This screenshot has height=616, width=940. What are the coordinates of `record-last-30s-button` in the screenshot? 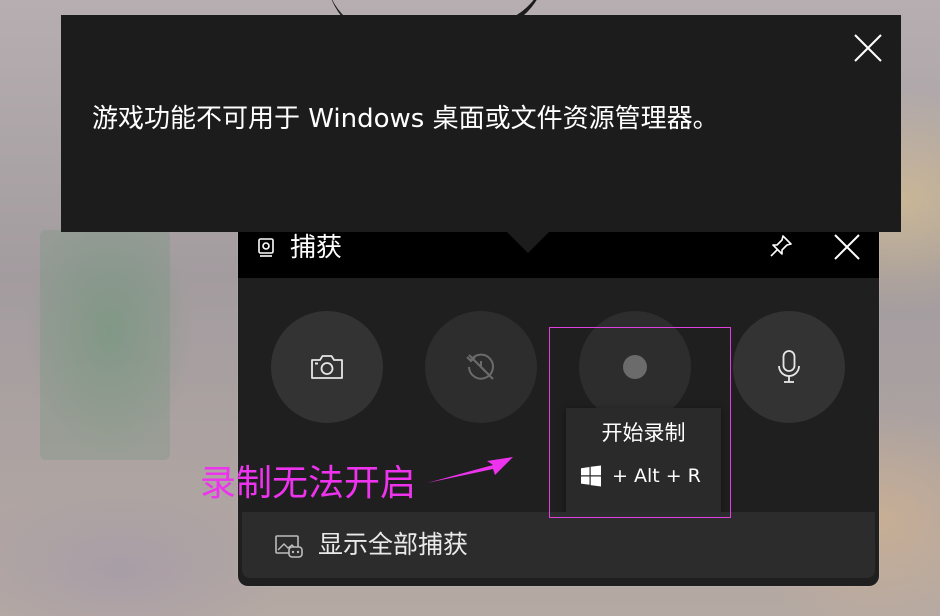 It's located at (481, 367).